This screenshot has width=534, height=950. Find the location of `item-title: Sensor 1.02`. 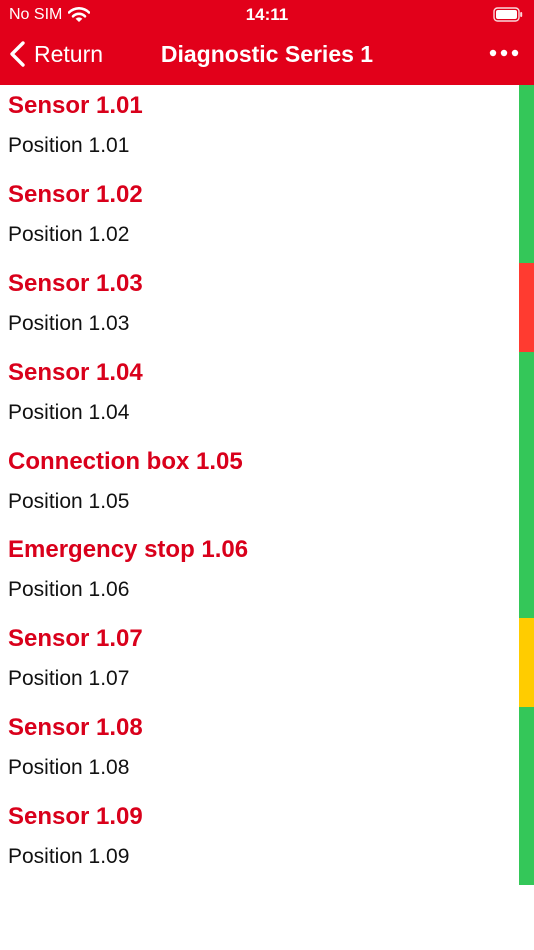

item-title: Sensor 1.02 is located at coordinates (75, 194).